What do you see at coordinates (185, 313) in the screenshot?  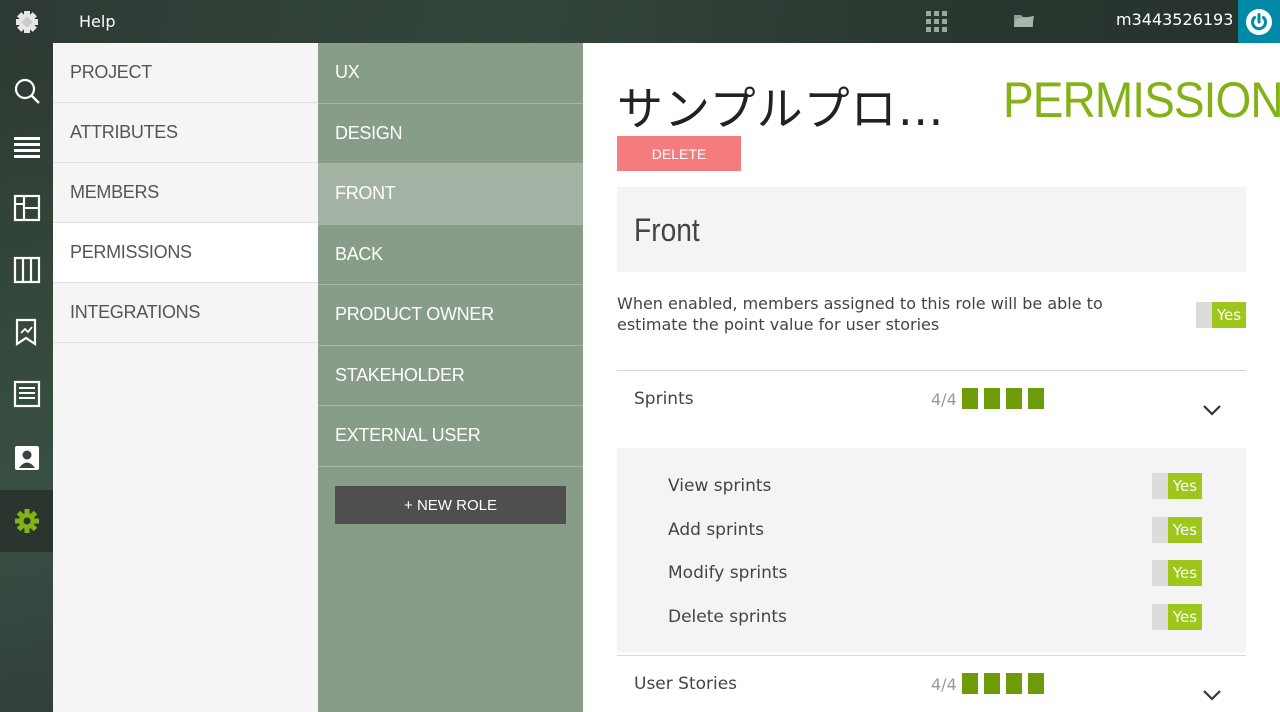 I see `nav-item-integrations: INTEGRATIONS` at bounding box center [185, 313].